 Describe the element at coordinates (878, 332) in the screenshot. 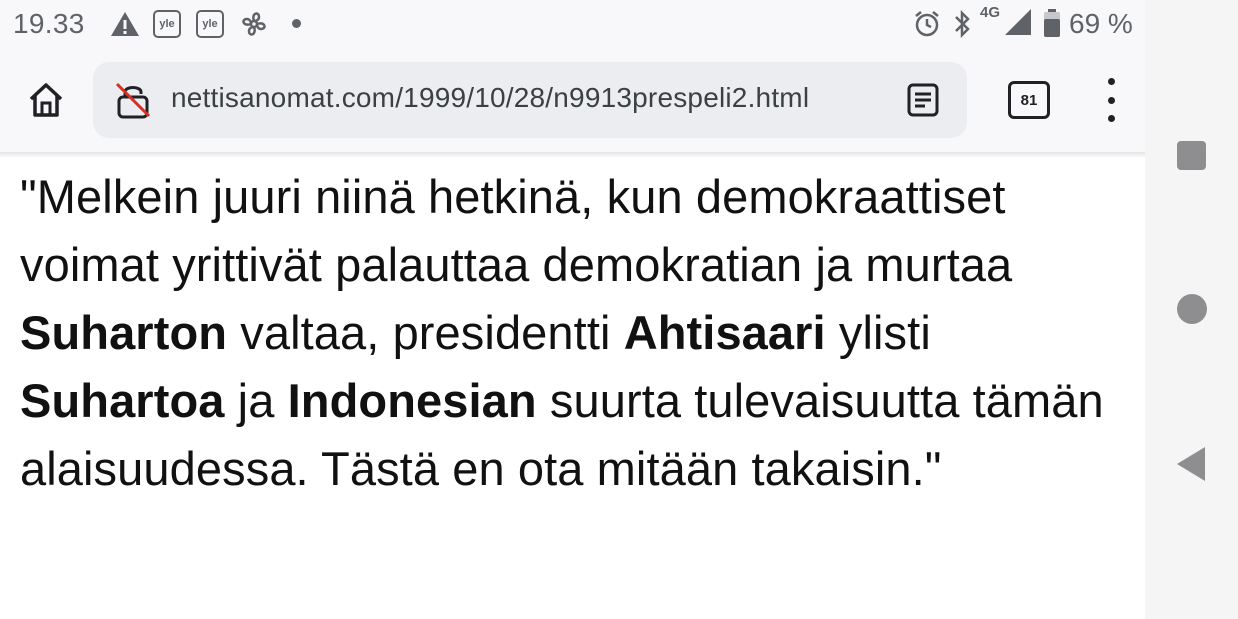

I see `quote-text: ylisti` at that location.